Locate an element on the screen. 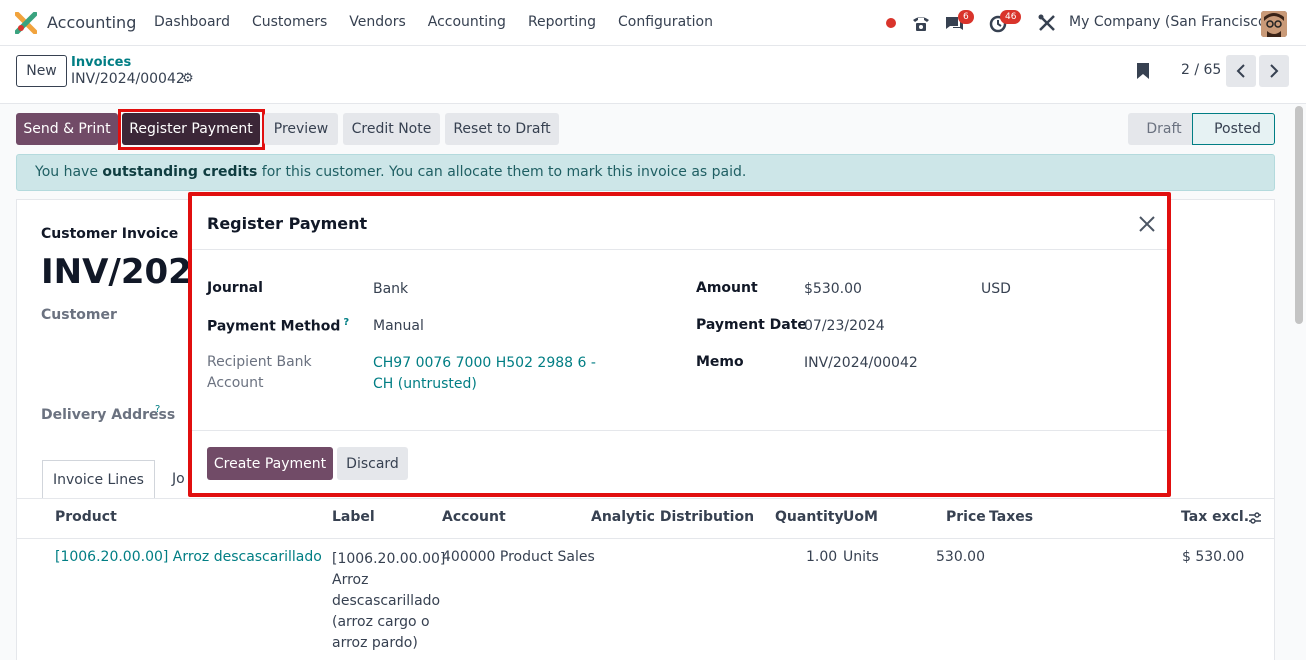  line-label-text: [1006.20.00.00] is located at coordinates (389, 559).